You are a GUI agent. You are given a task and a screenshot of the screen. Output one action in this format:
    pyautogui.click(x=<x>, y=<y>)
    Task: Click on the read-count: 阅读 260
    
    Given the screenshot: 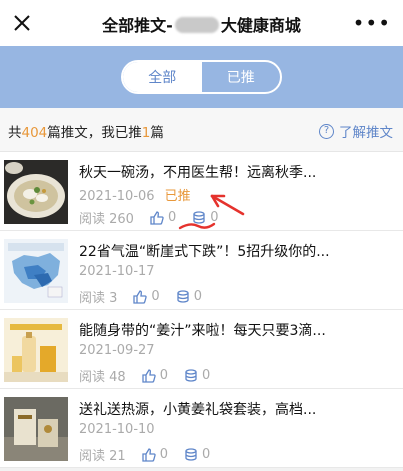 What is the action you would take?
    pyautogui.click(x=106, y=219)
    